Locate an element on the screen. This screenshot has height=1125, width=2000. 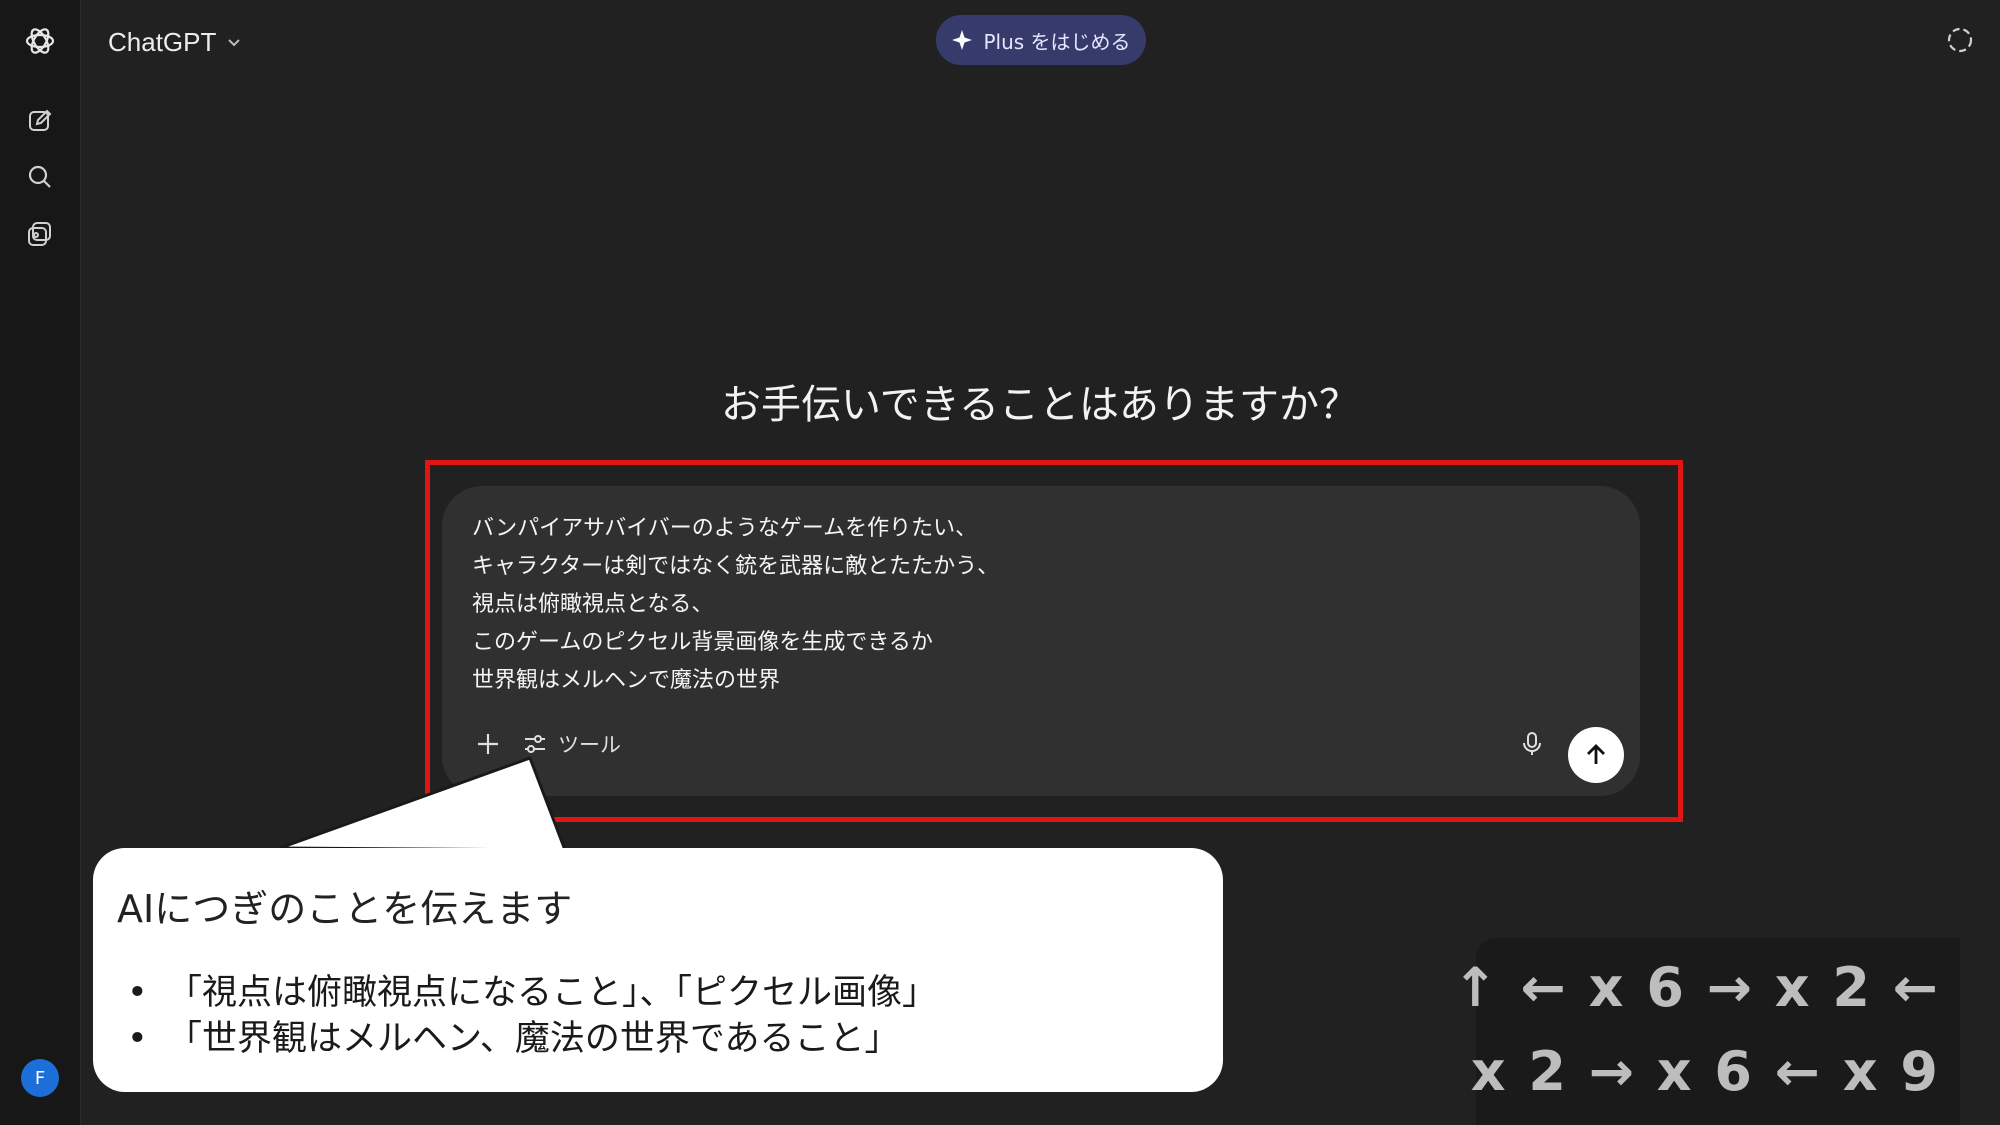
callout-bullet: 「世界観はメルヘン、魔法の世界であること」 is located at coordinates (530, 1039).